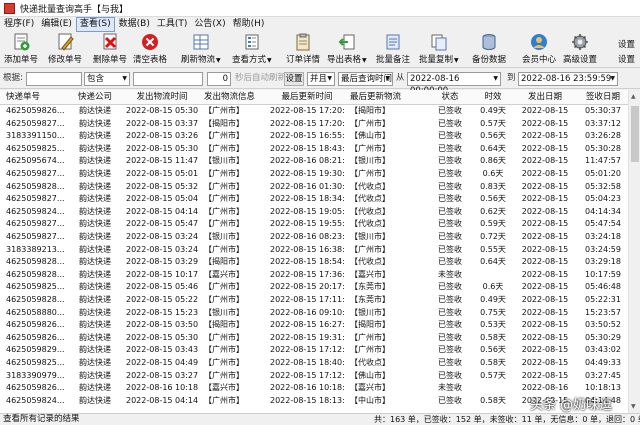  I want to click on settings-link-1: 设置, so click(626, 44).